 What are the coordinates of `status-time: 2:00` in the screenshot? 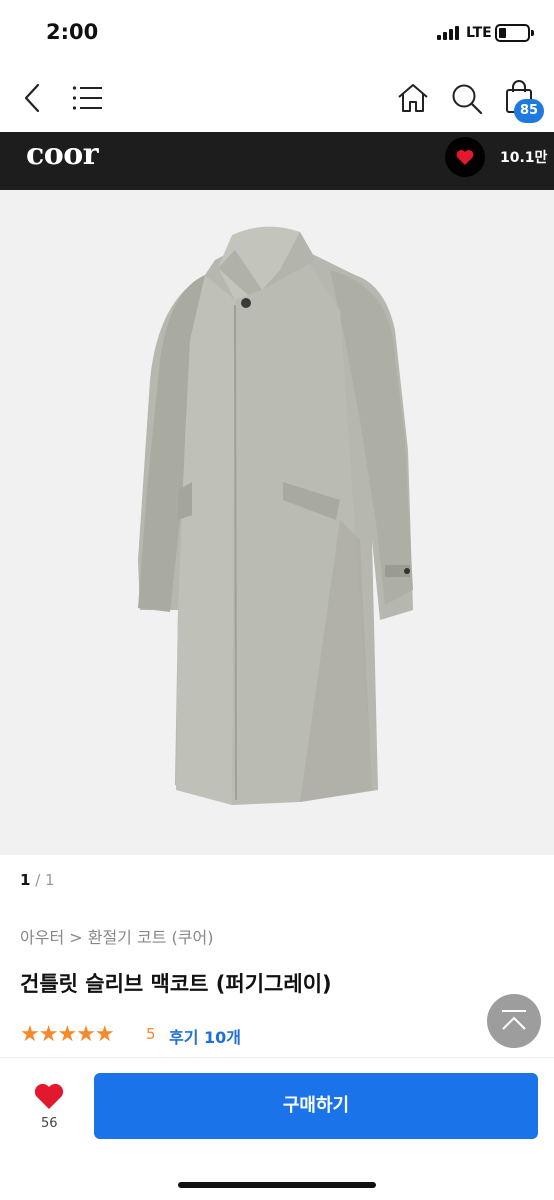 It's located at (72, 32).